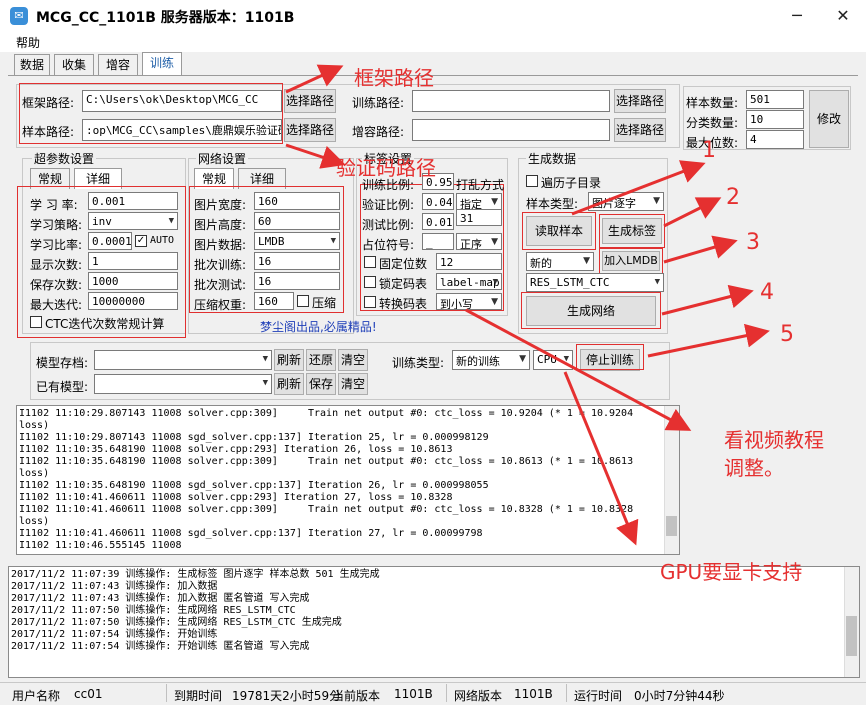  I want to click on select-frame-path-button: 选择路径, so click(310, 101).